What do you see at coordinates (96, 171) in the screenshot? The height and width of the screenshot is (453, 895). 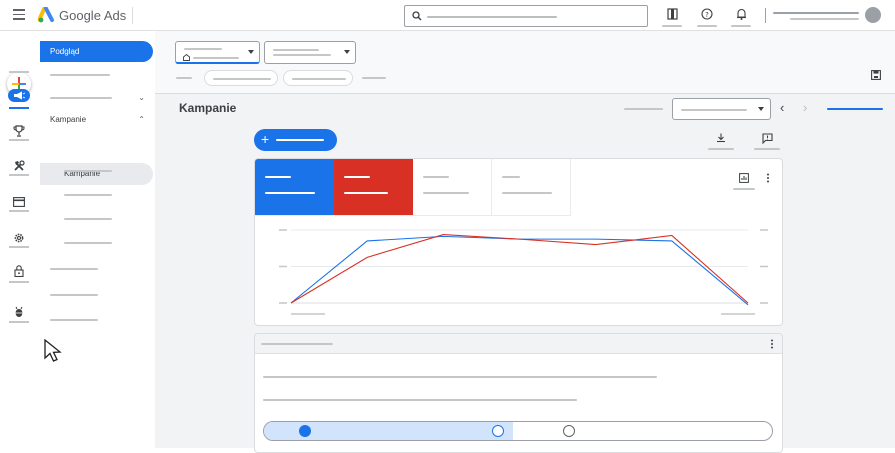 I see `nav-item-ad-groups` at bounding box center [96, 171].